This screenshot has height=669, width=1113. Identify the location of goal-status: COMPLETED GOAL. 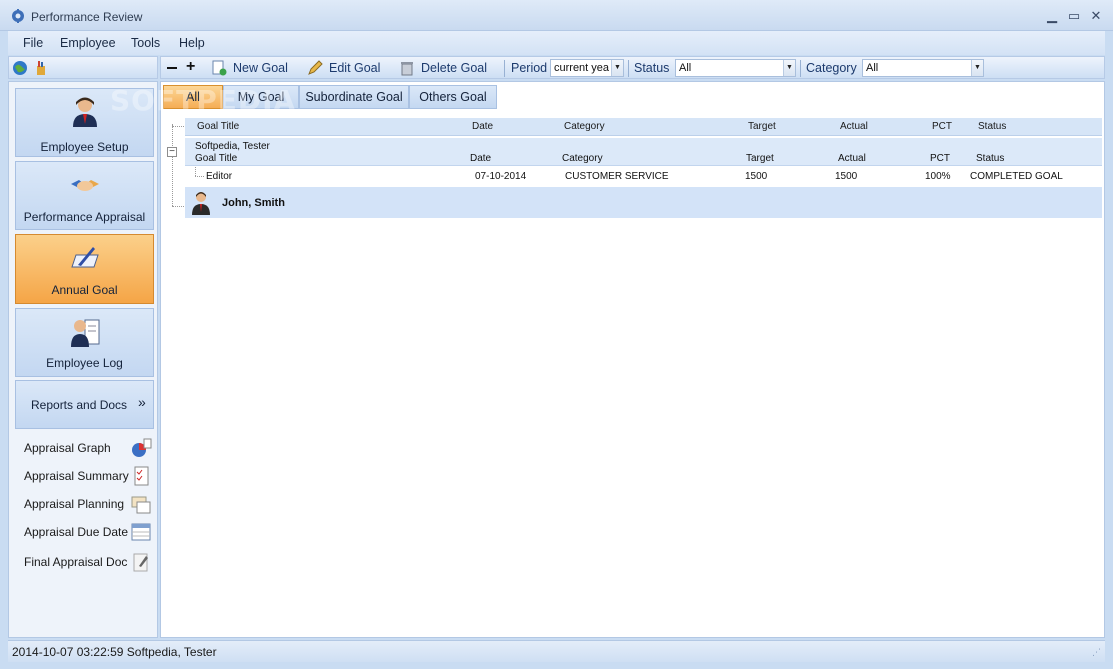
(1016, 176).